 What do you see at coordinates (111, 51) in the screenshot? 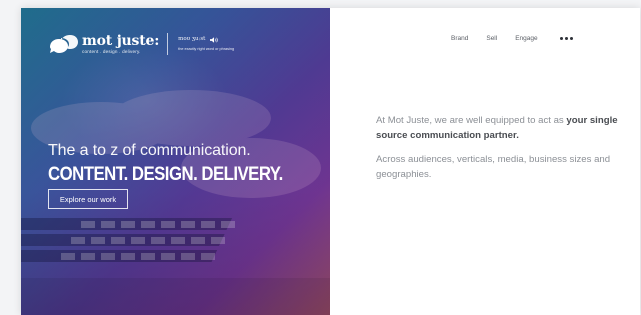
I see `logo-tagline: content . design . delivery.` at bounding box center [111, 51].